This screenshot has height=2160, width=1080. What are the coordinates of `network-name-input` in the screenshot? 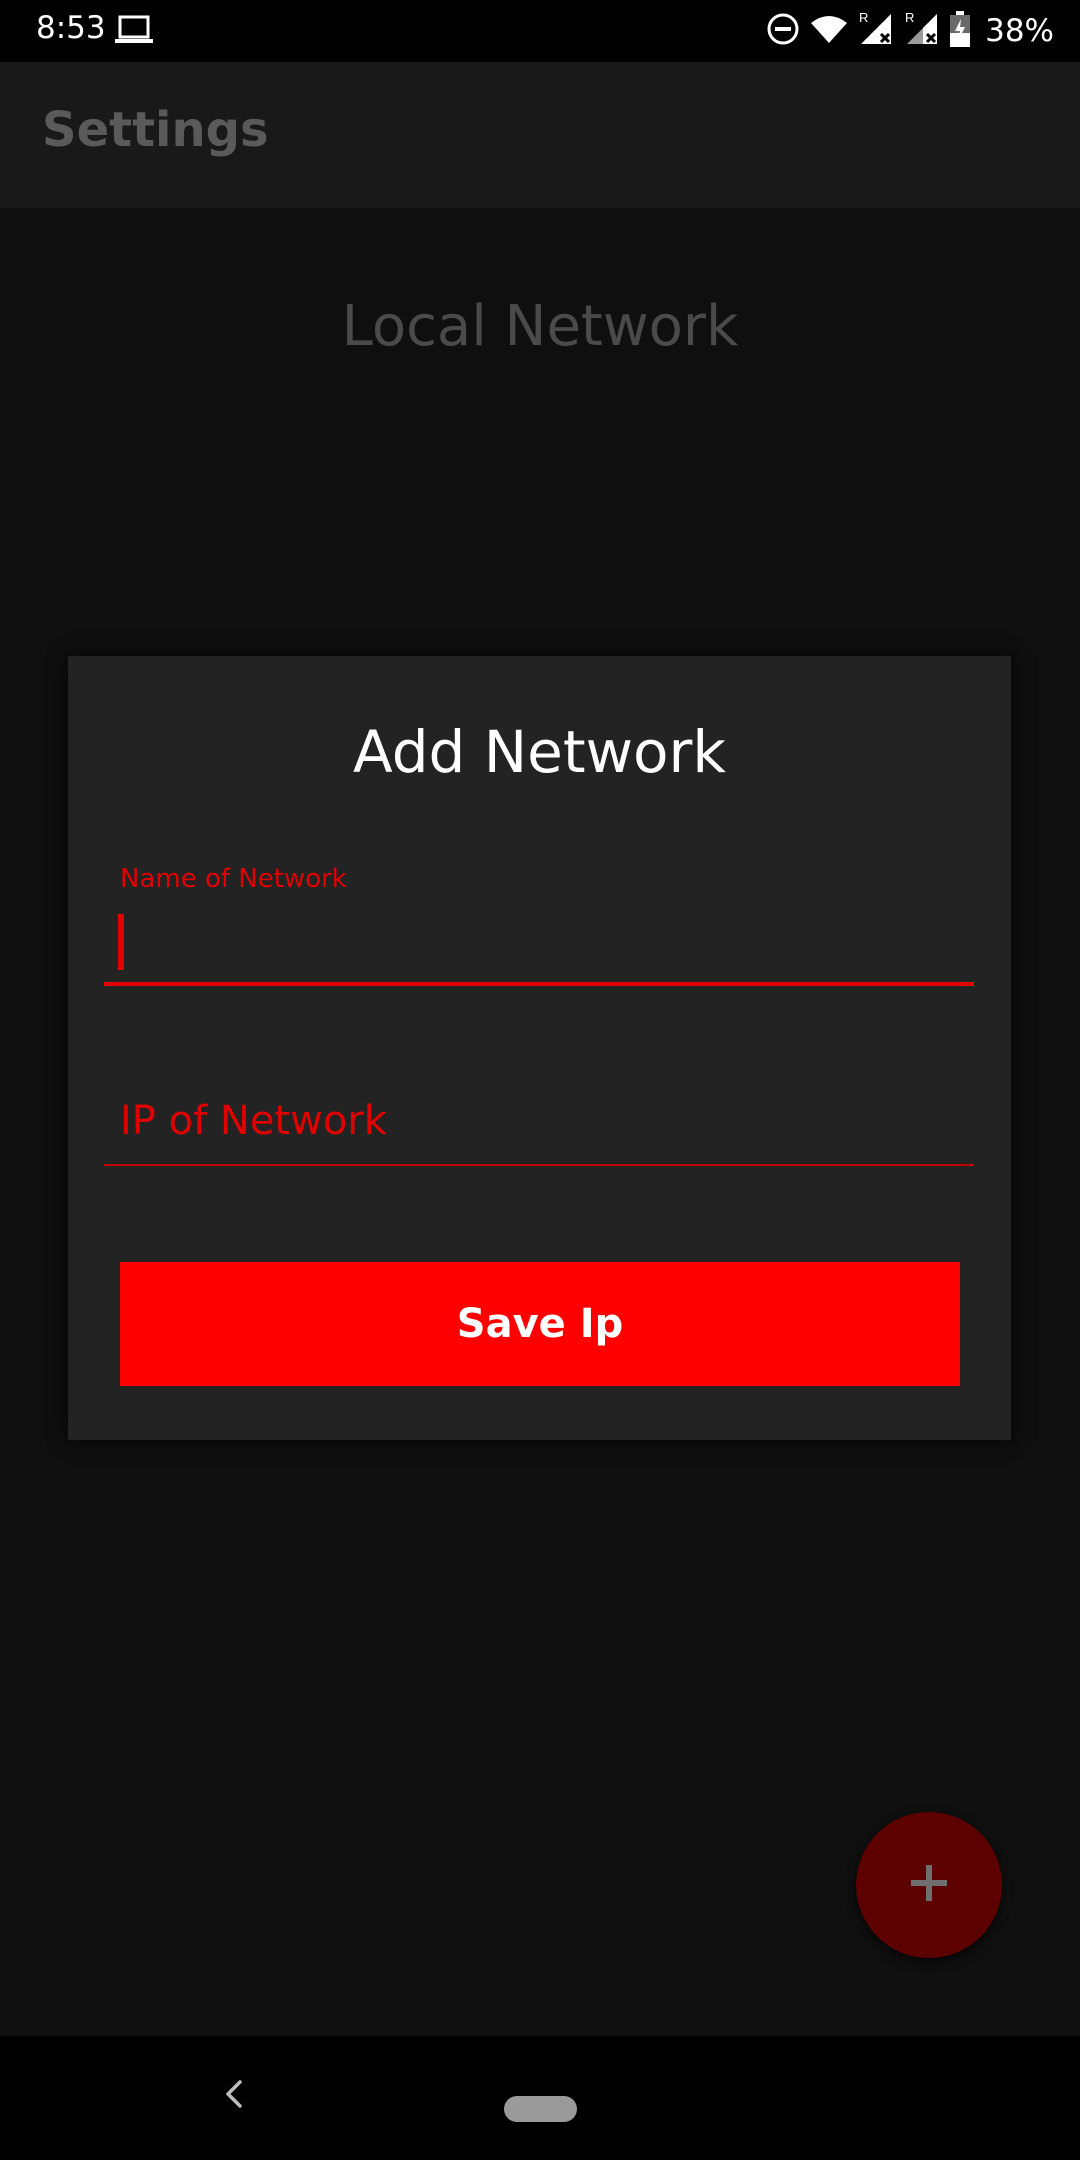 It's located at (539, 946).